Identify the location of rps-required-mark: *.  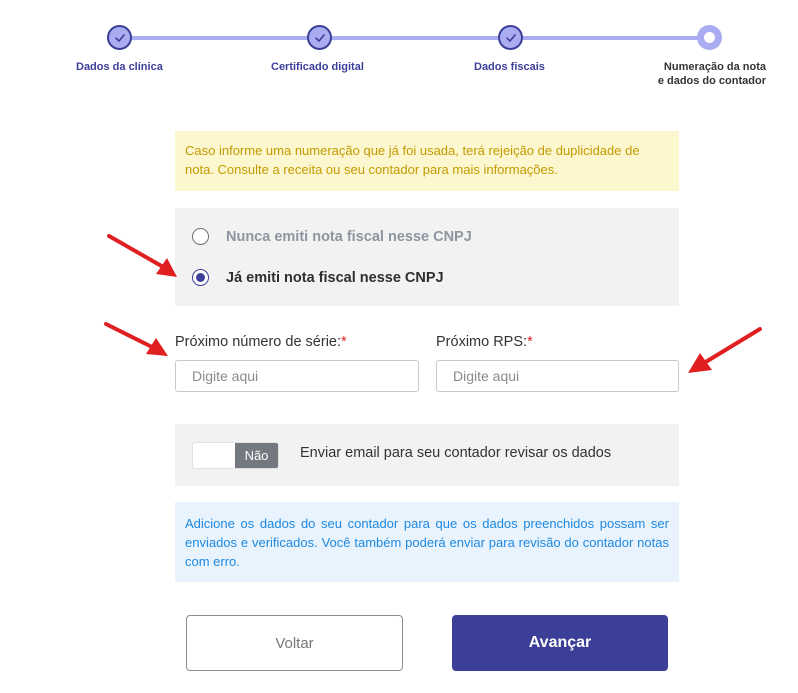
(530, 342).